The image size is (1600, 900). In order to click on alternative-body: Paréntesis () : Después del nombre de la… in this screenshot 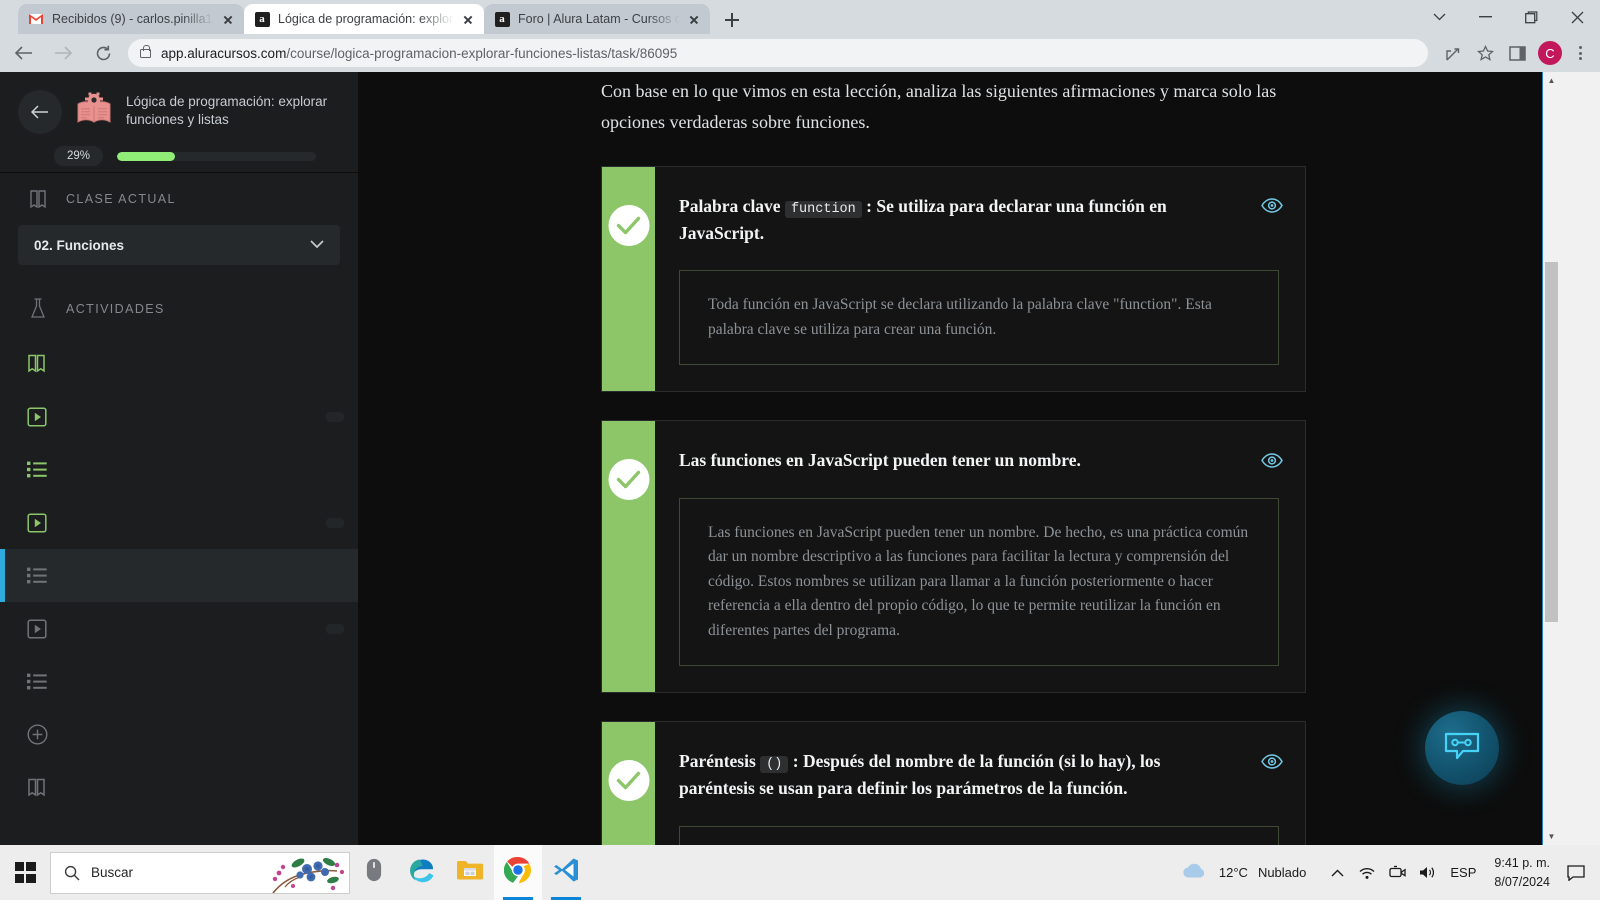, I will do `click(980, 783)`.